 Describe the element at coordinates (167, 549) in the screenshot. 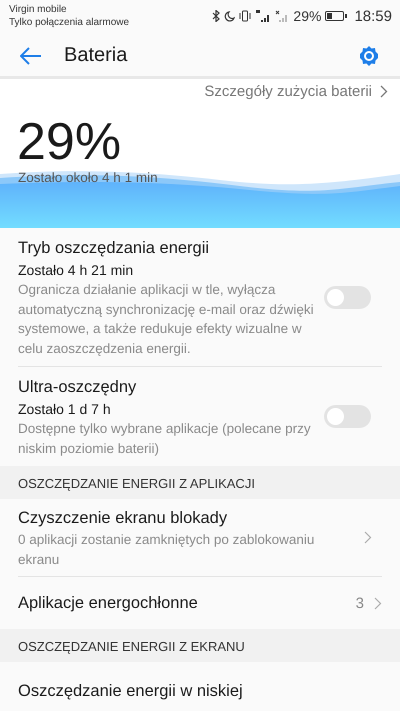

I see `setting-description: 0 aplikacji zostanie zamkniętych po zablokowaniu ekranu` at that location.